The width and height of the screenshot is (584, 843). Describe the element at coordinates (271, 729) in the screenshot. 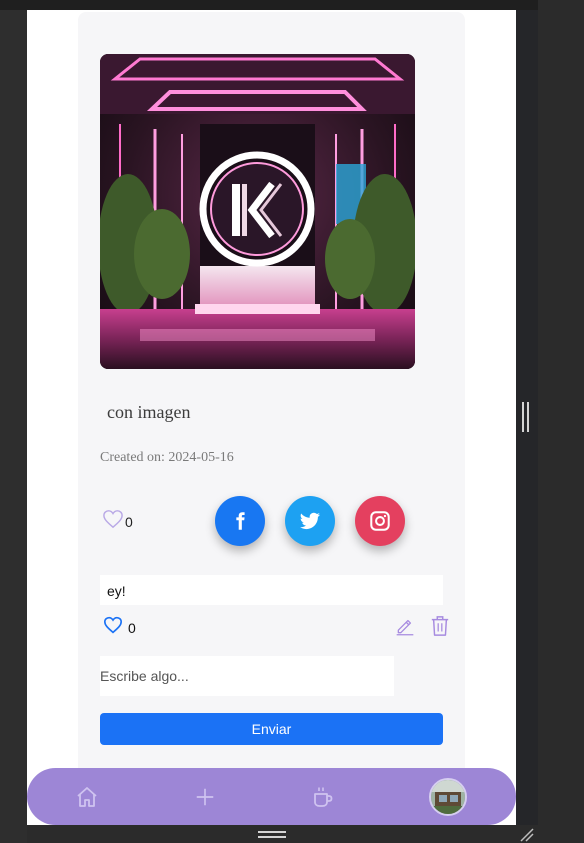

I see `send-button: Enviar` at that location.